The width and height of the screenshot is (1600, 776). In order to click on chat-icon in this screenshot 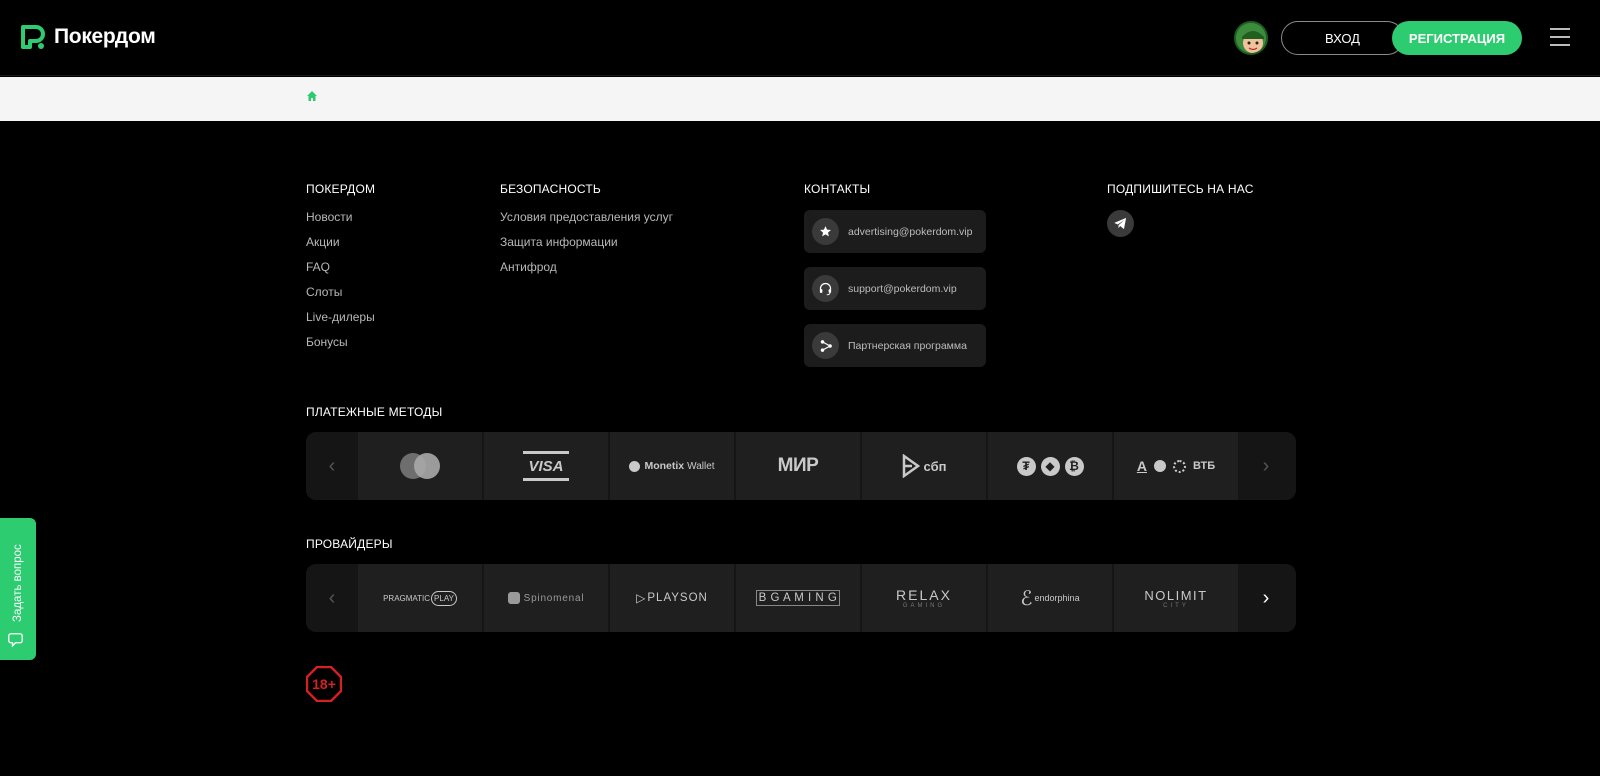, I will do `click(15, 640)`.